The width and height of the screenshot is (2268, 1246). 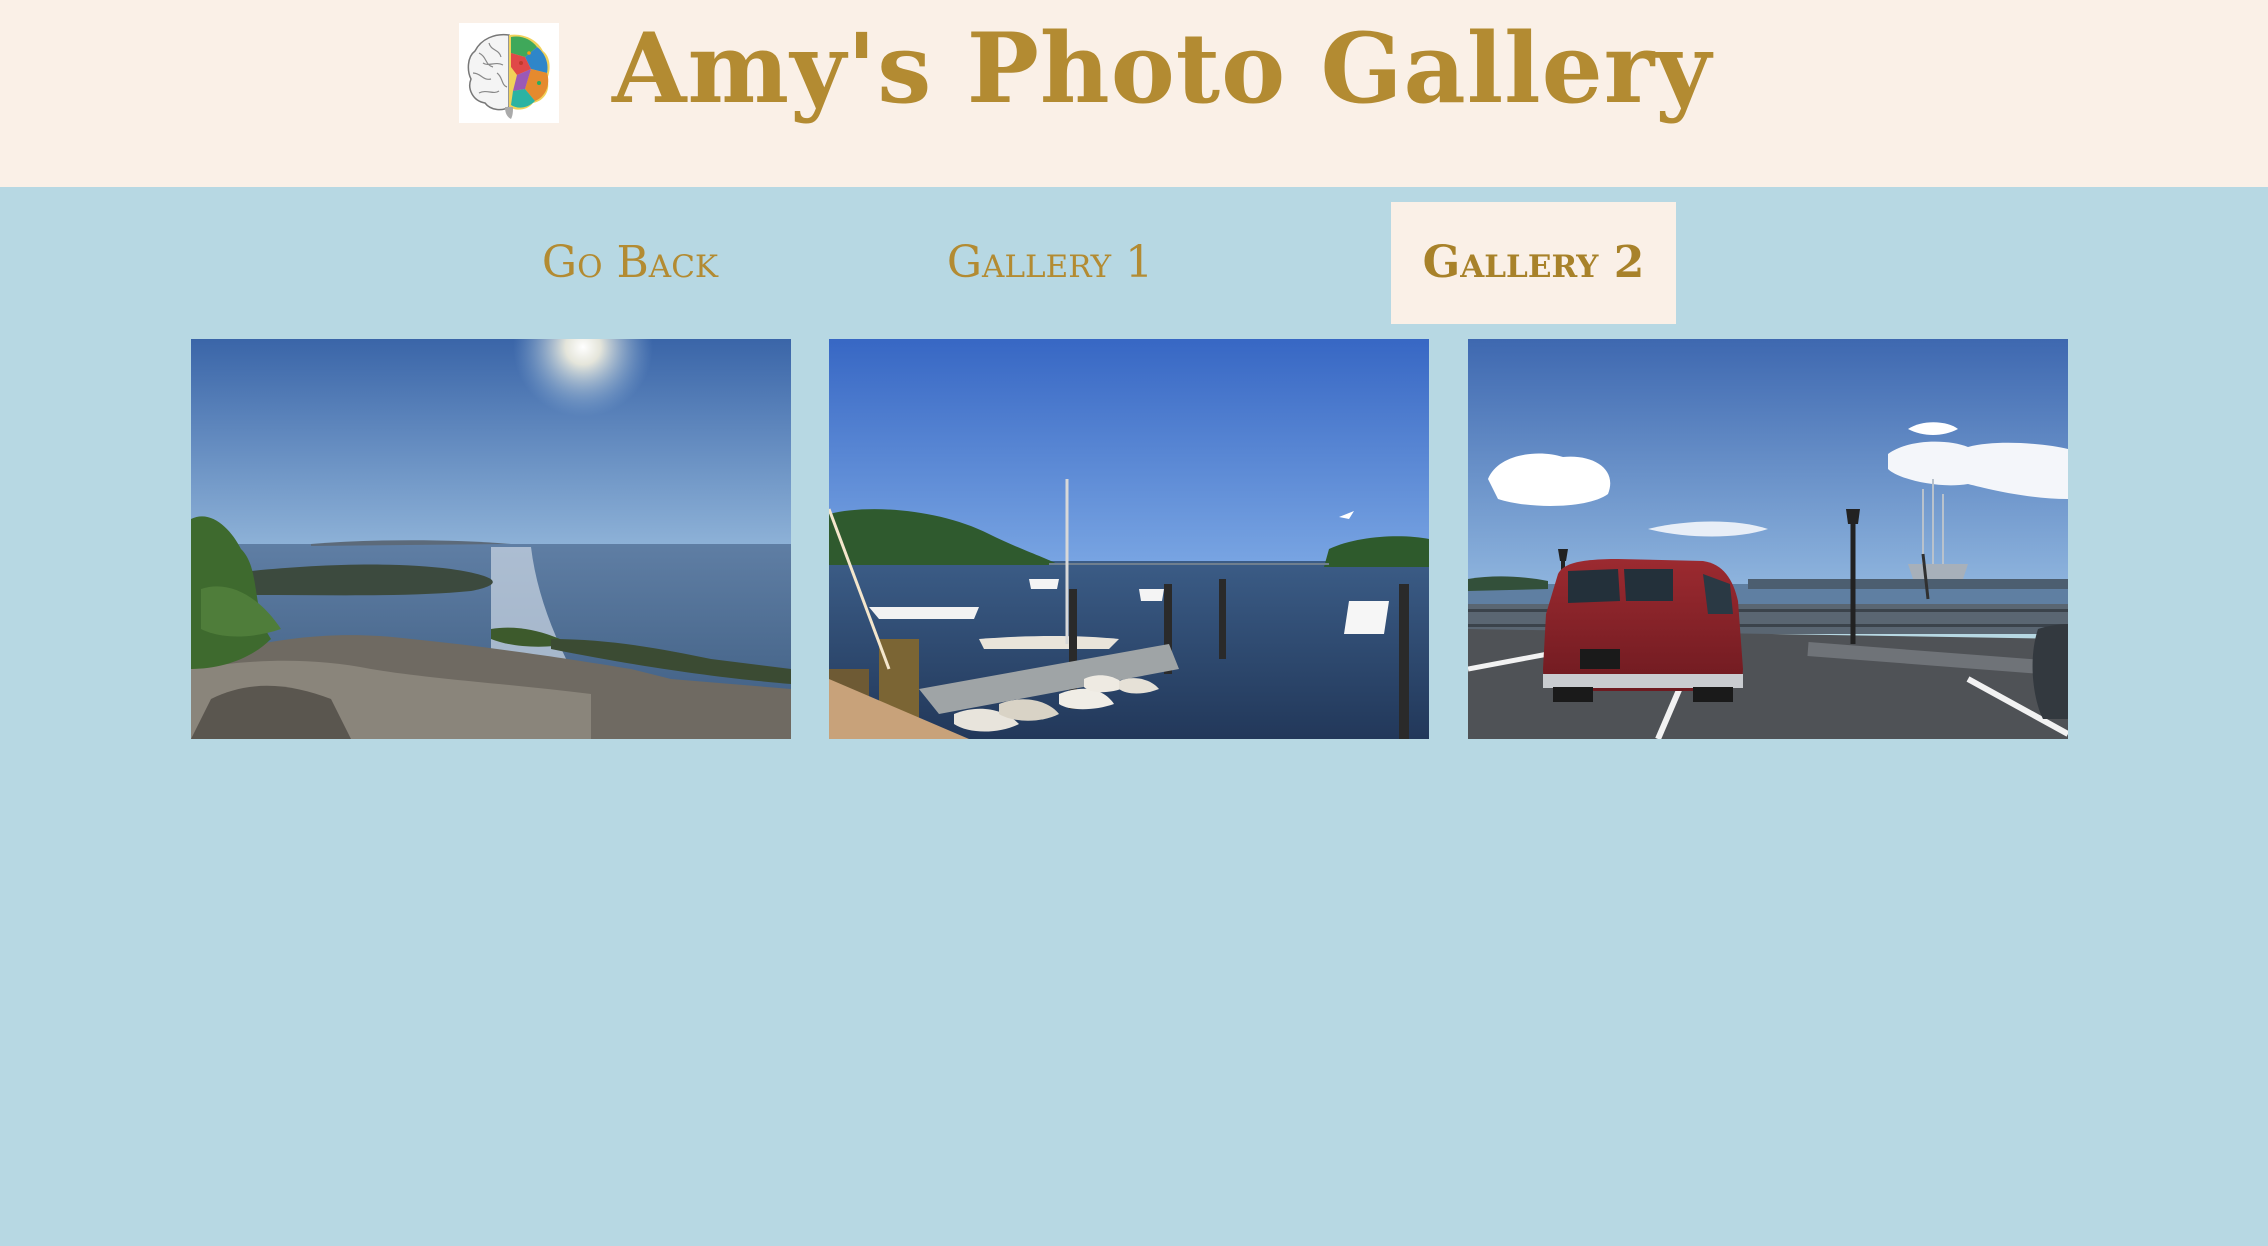 What do you see at coordinates (1768, 539) in the screenshot?
I see `parking-lot-van-photo` at bounding box center [1768, 539].